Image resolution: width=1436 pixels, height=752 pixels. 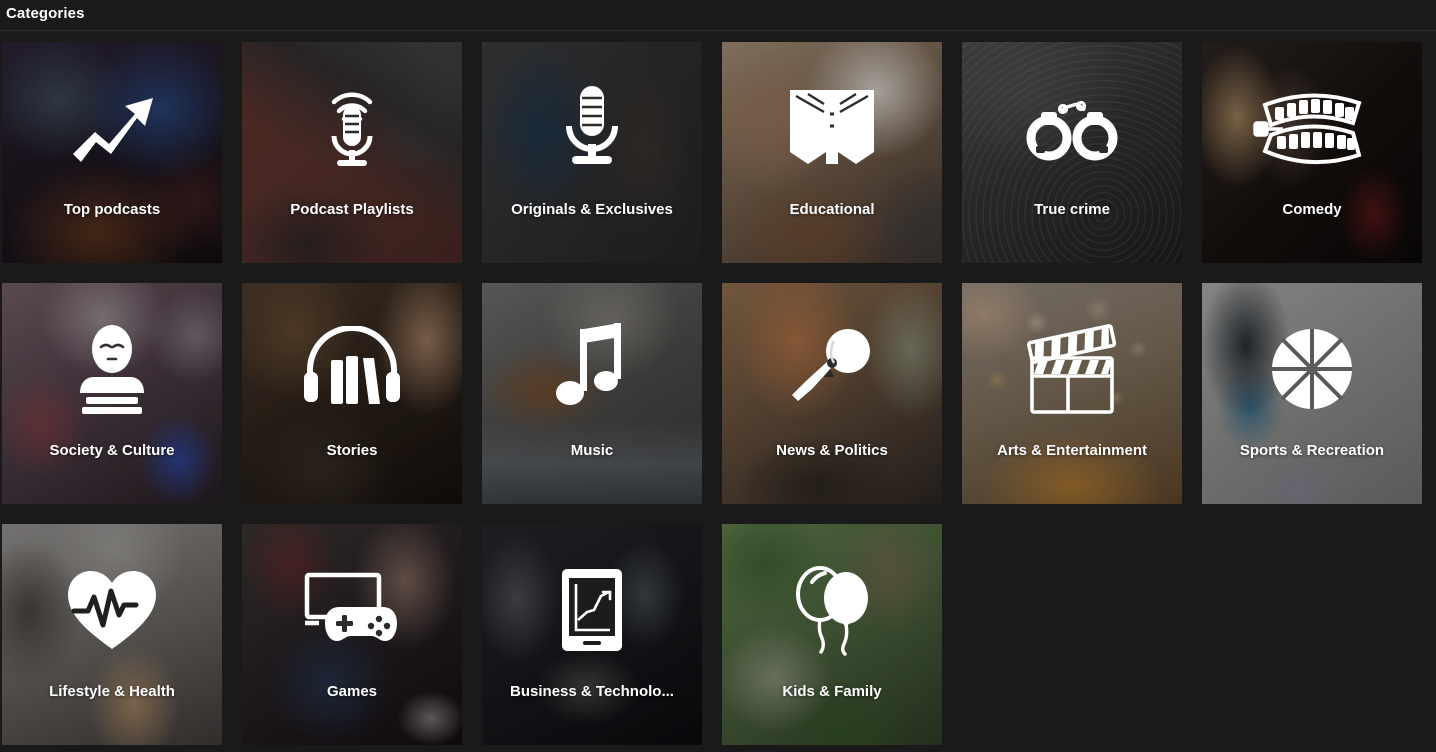 I want to click on category-tile: Music, so click(x=592, y=393).